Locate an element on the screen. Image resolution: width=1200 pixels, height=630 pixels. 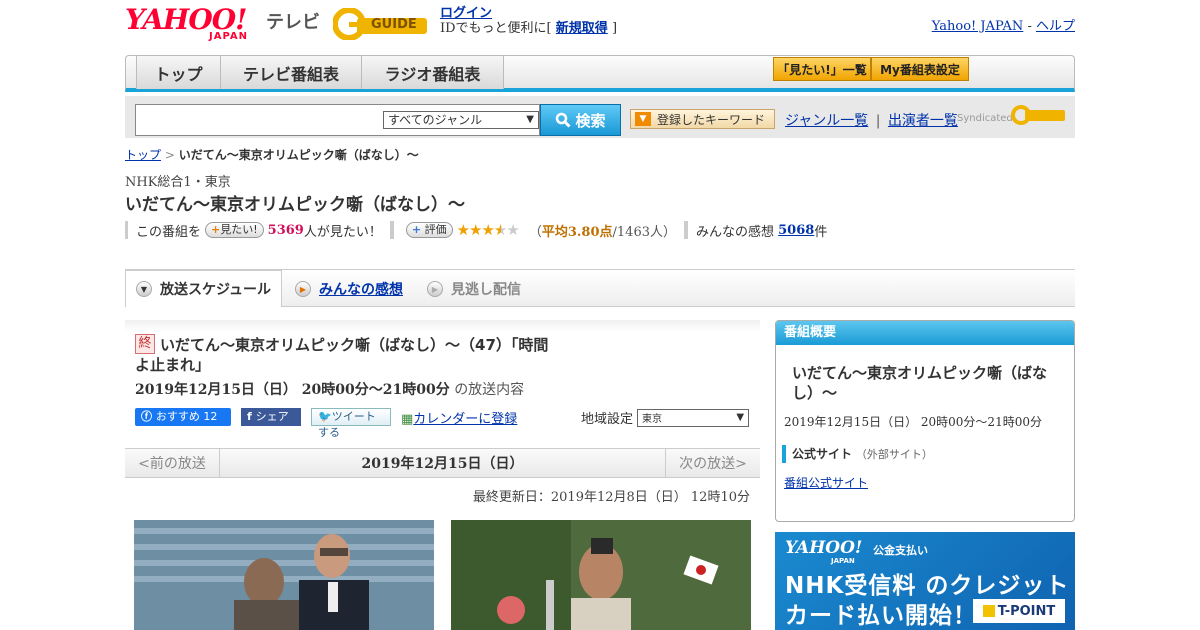
tab-schedule: ▼ 放送スケジュール is located at coordinates (203, 288).